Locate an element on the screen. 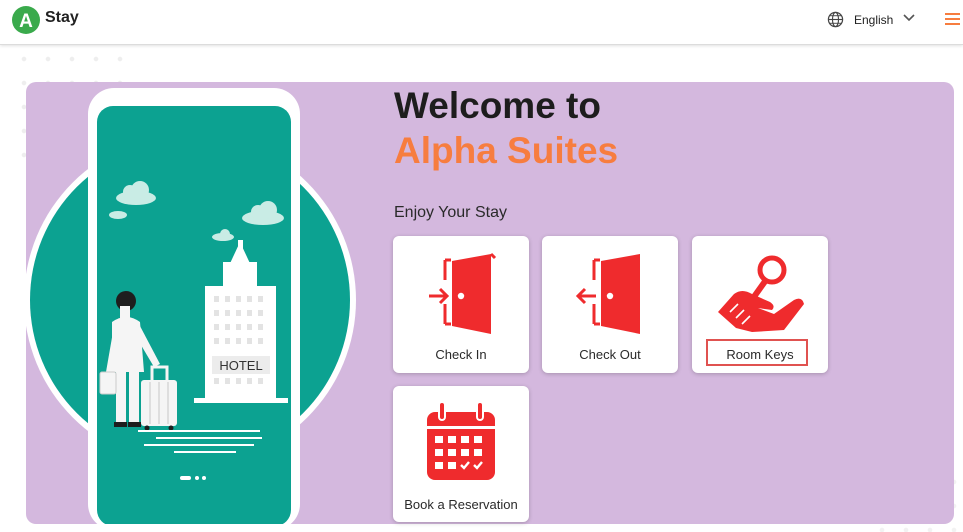  key-hand-icon is located at coordinates (761, 293).